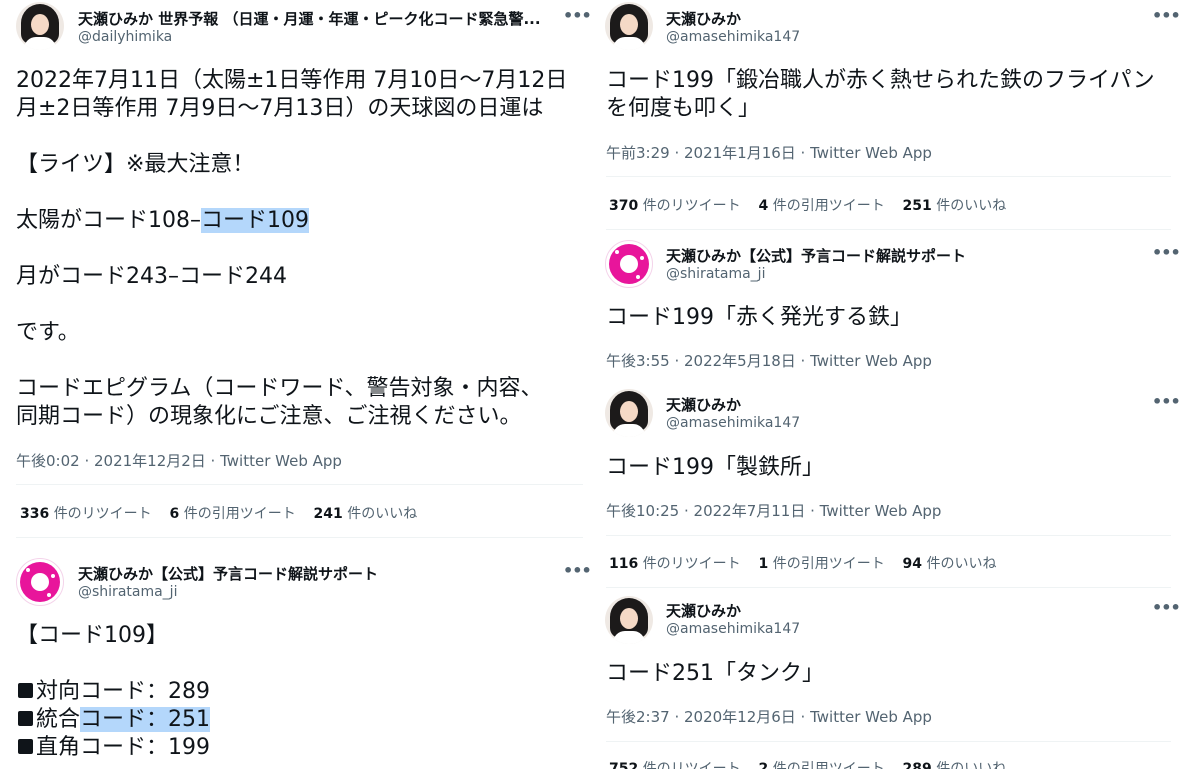  What do you see at coordinates (683, 108) in the screenshot?
I see `tweet-text-line: を何度も叩く」` at bounding box center [683, 108].